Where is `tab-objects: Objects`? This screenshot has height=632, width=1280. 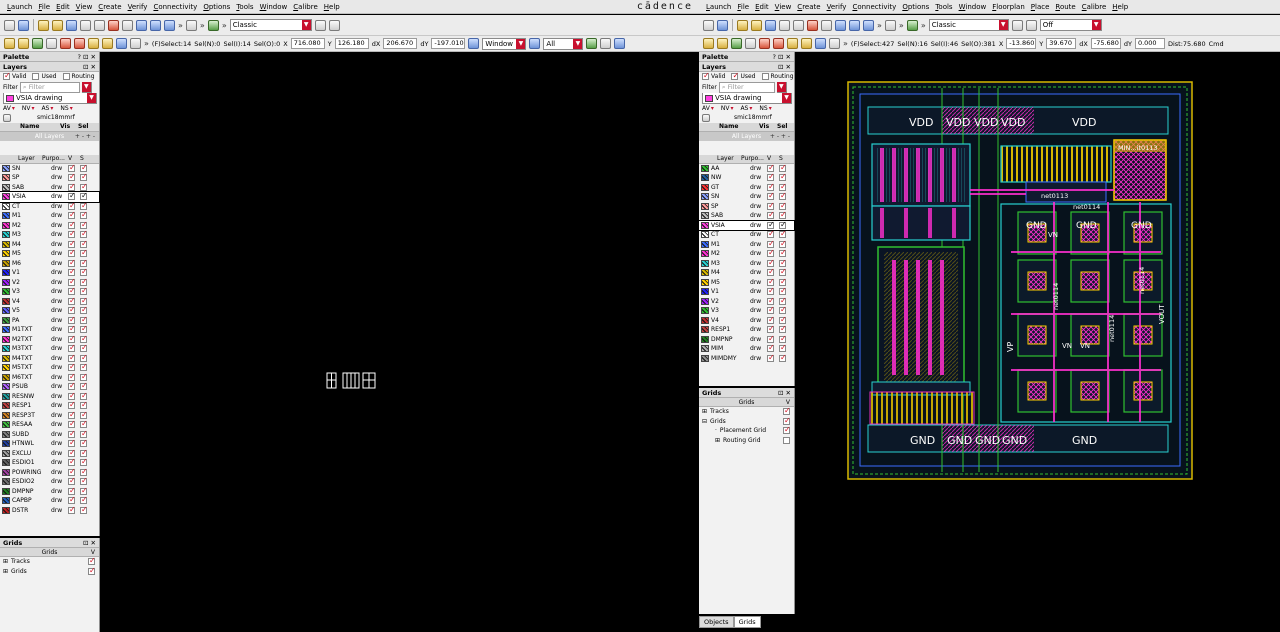
tab-objects: Objects is located at coordinates (716, 622).